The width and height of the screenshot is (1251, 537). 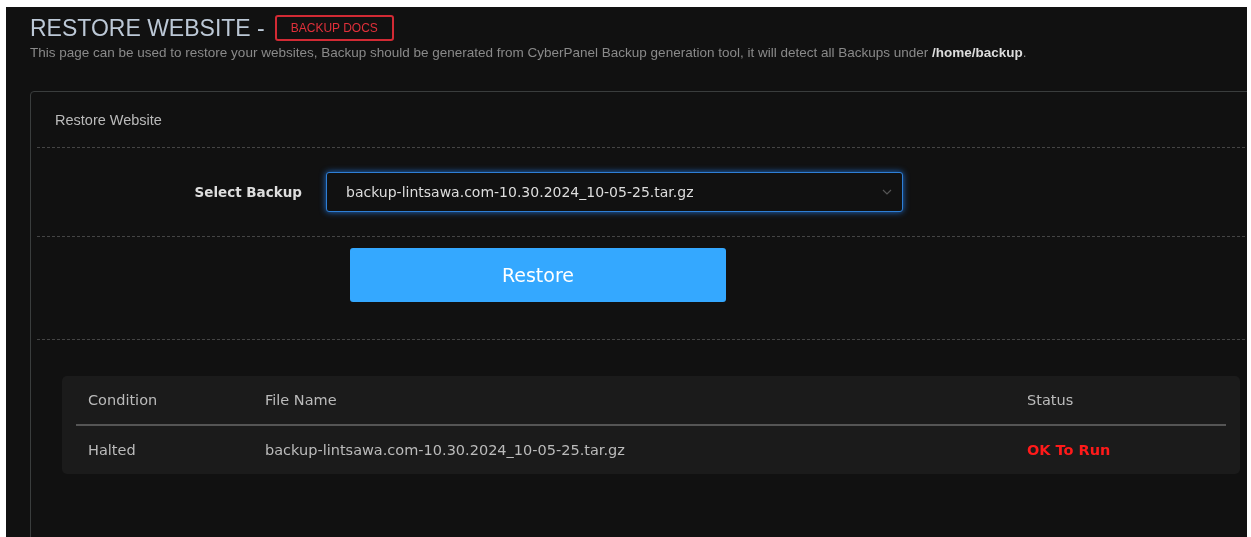 I want to click on table-cell-text: backup-lintsawa.com-10.30.2024_10-05-25.tar.gz, so click(x=445, y=450).